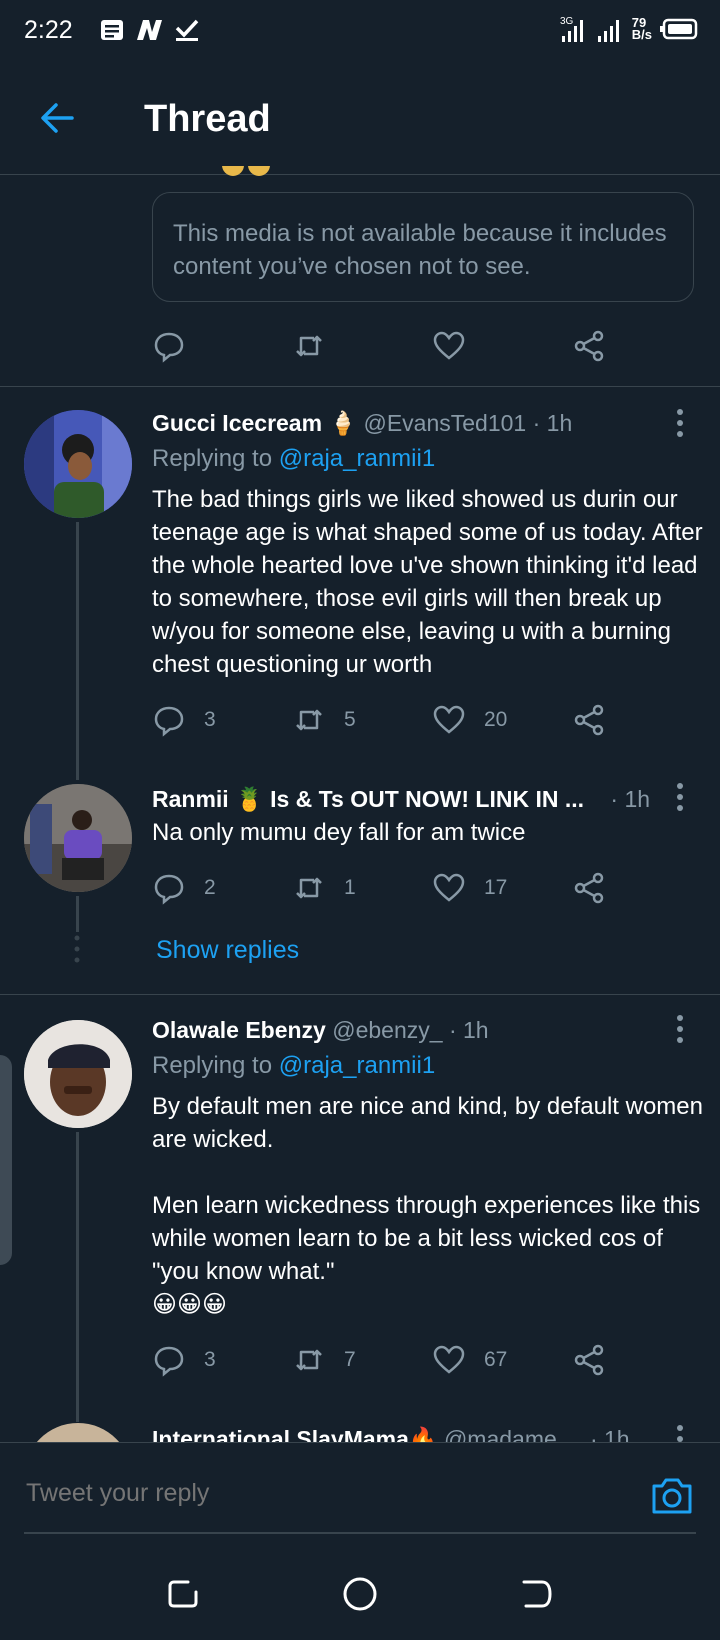  I want to click on like-button: 17, so click(469, 888).